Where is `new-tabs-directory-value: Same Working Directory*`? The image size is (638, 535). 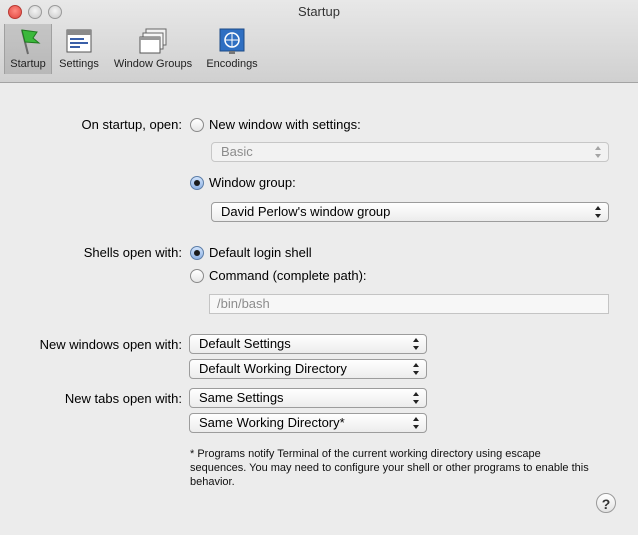 new-tabs-directory-value: Same Working Directory* is located at coordinates (272, 422).